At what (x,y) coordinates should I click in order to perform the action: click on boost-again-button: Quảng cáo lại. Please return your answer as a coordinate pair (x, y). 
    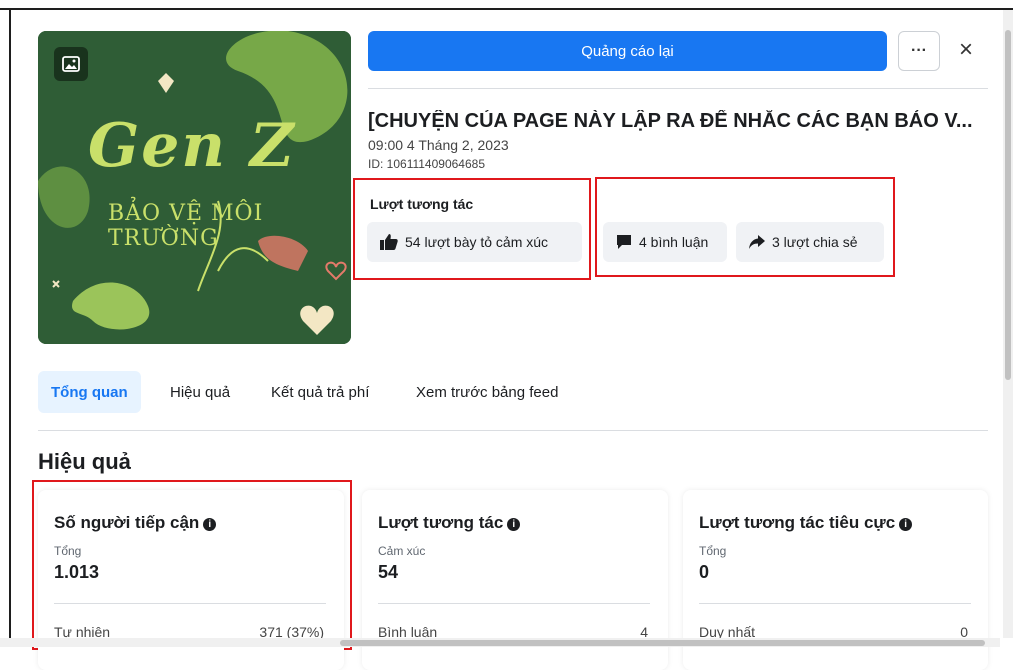
    Looking at the image, I should click on (627, 51).